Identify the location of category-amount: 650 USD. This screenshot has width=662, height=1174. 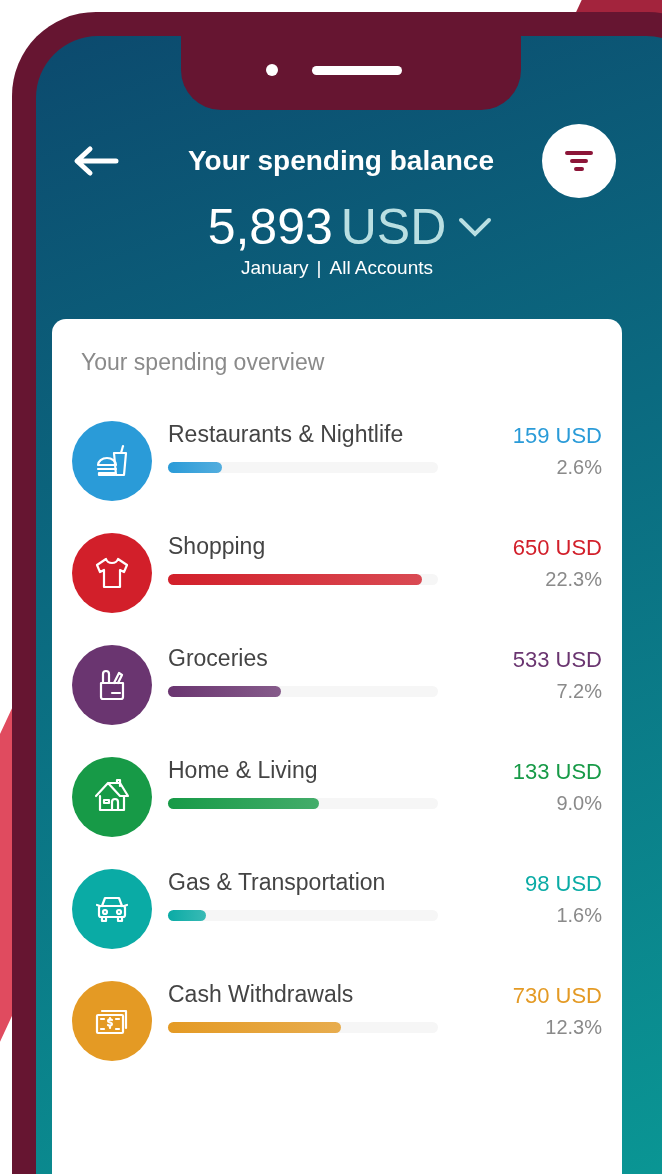
(557, 548).